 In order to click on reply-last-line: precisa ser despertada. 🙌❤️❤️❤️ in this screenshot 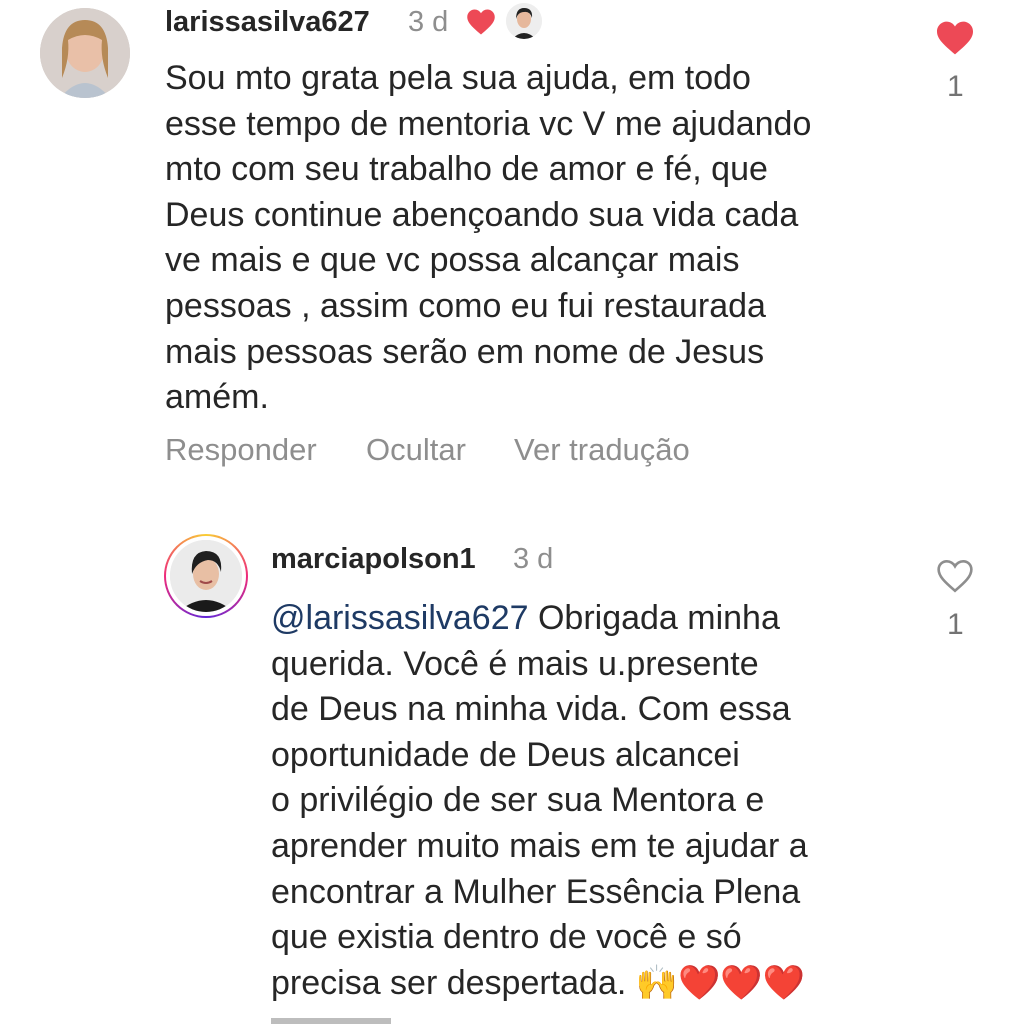, I will do `click(539, 984)`.